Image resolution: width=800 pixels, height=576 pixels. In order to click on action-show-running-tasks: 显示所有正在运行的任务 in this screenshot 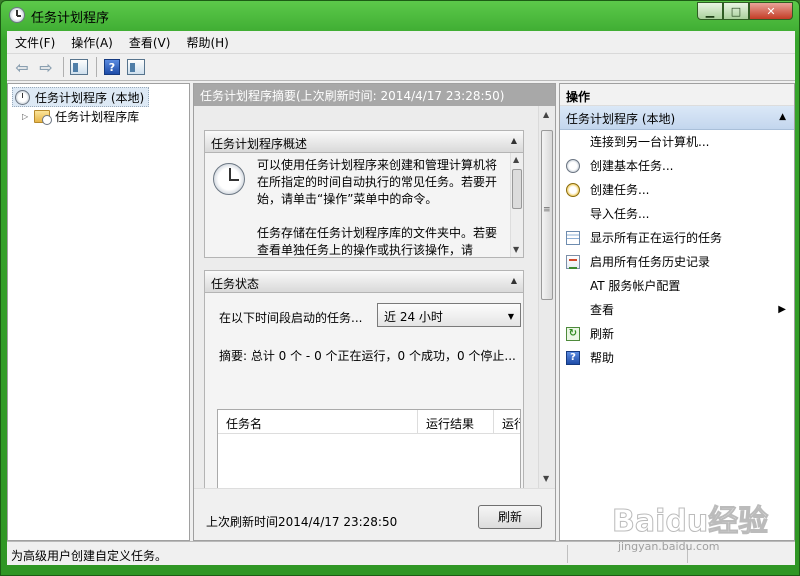, I will do `click(677, 238)`.